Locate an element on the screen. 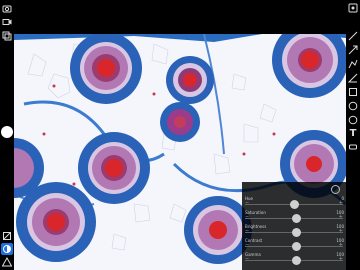 This screenshot has height=270, width=360. crop-icon is located at coordinates (7, 236).